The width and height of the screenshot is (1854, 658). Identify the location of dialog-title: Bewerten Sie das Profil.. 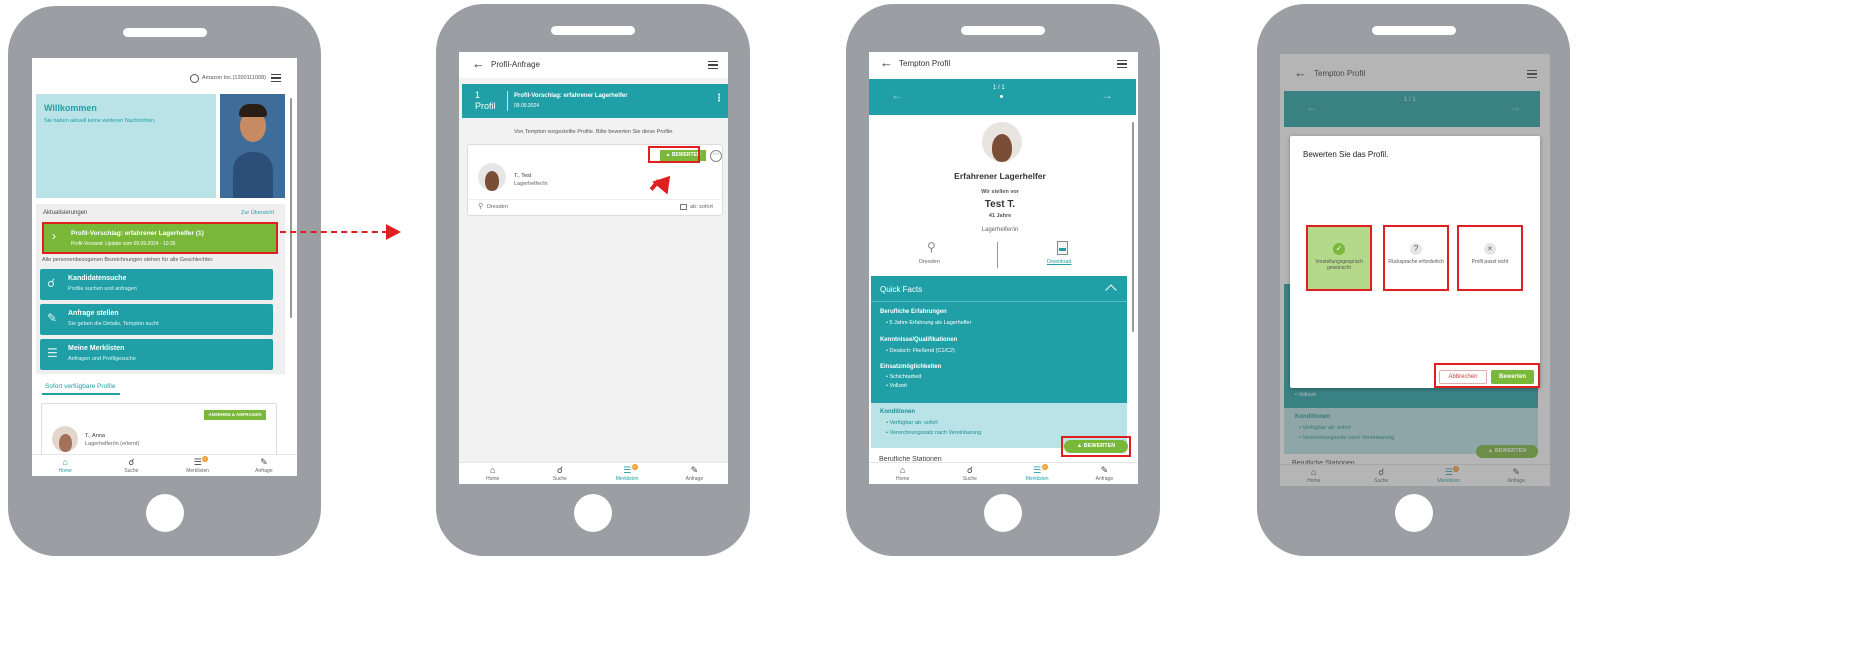
(1346, 154).